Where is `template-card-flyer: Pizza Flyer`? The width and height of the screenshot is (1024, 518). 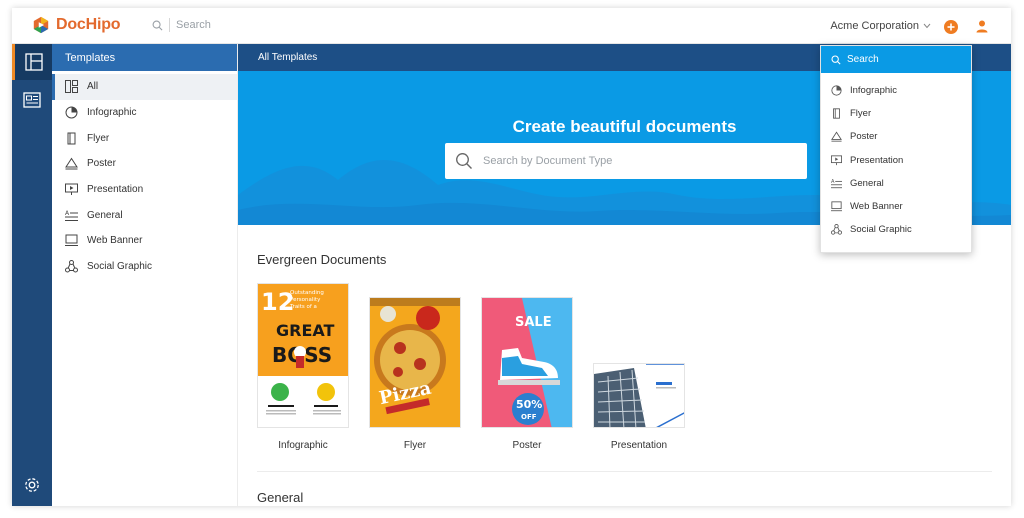 template-card-flyer: Pizza Flyer is located at coordinates (415, 368).